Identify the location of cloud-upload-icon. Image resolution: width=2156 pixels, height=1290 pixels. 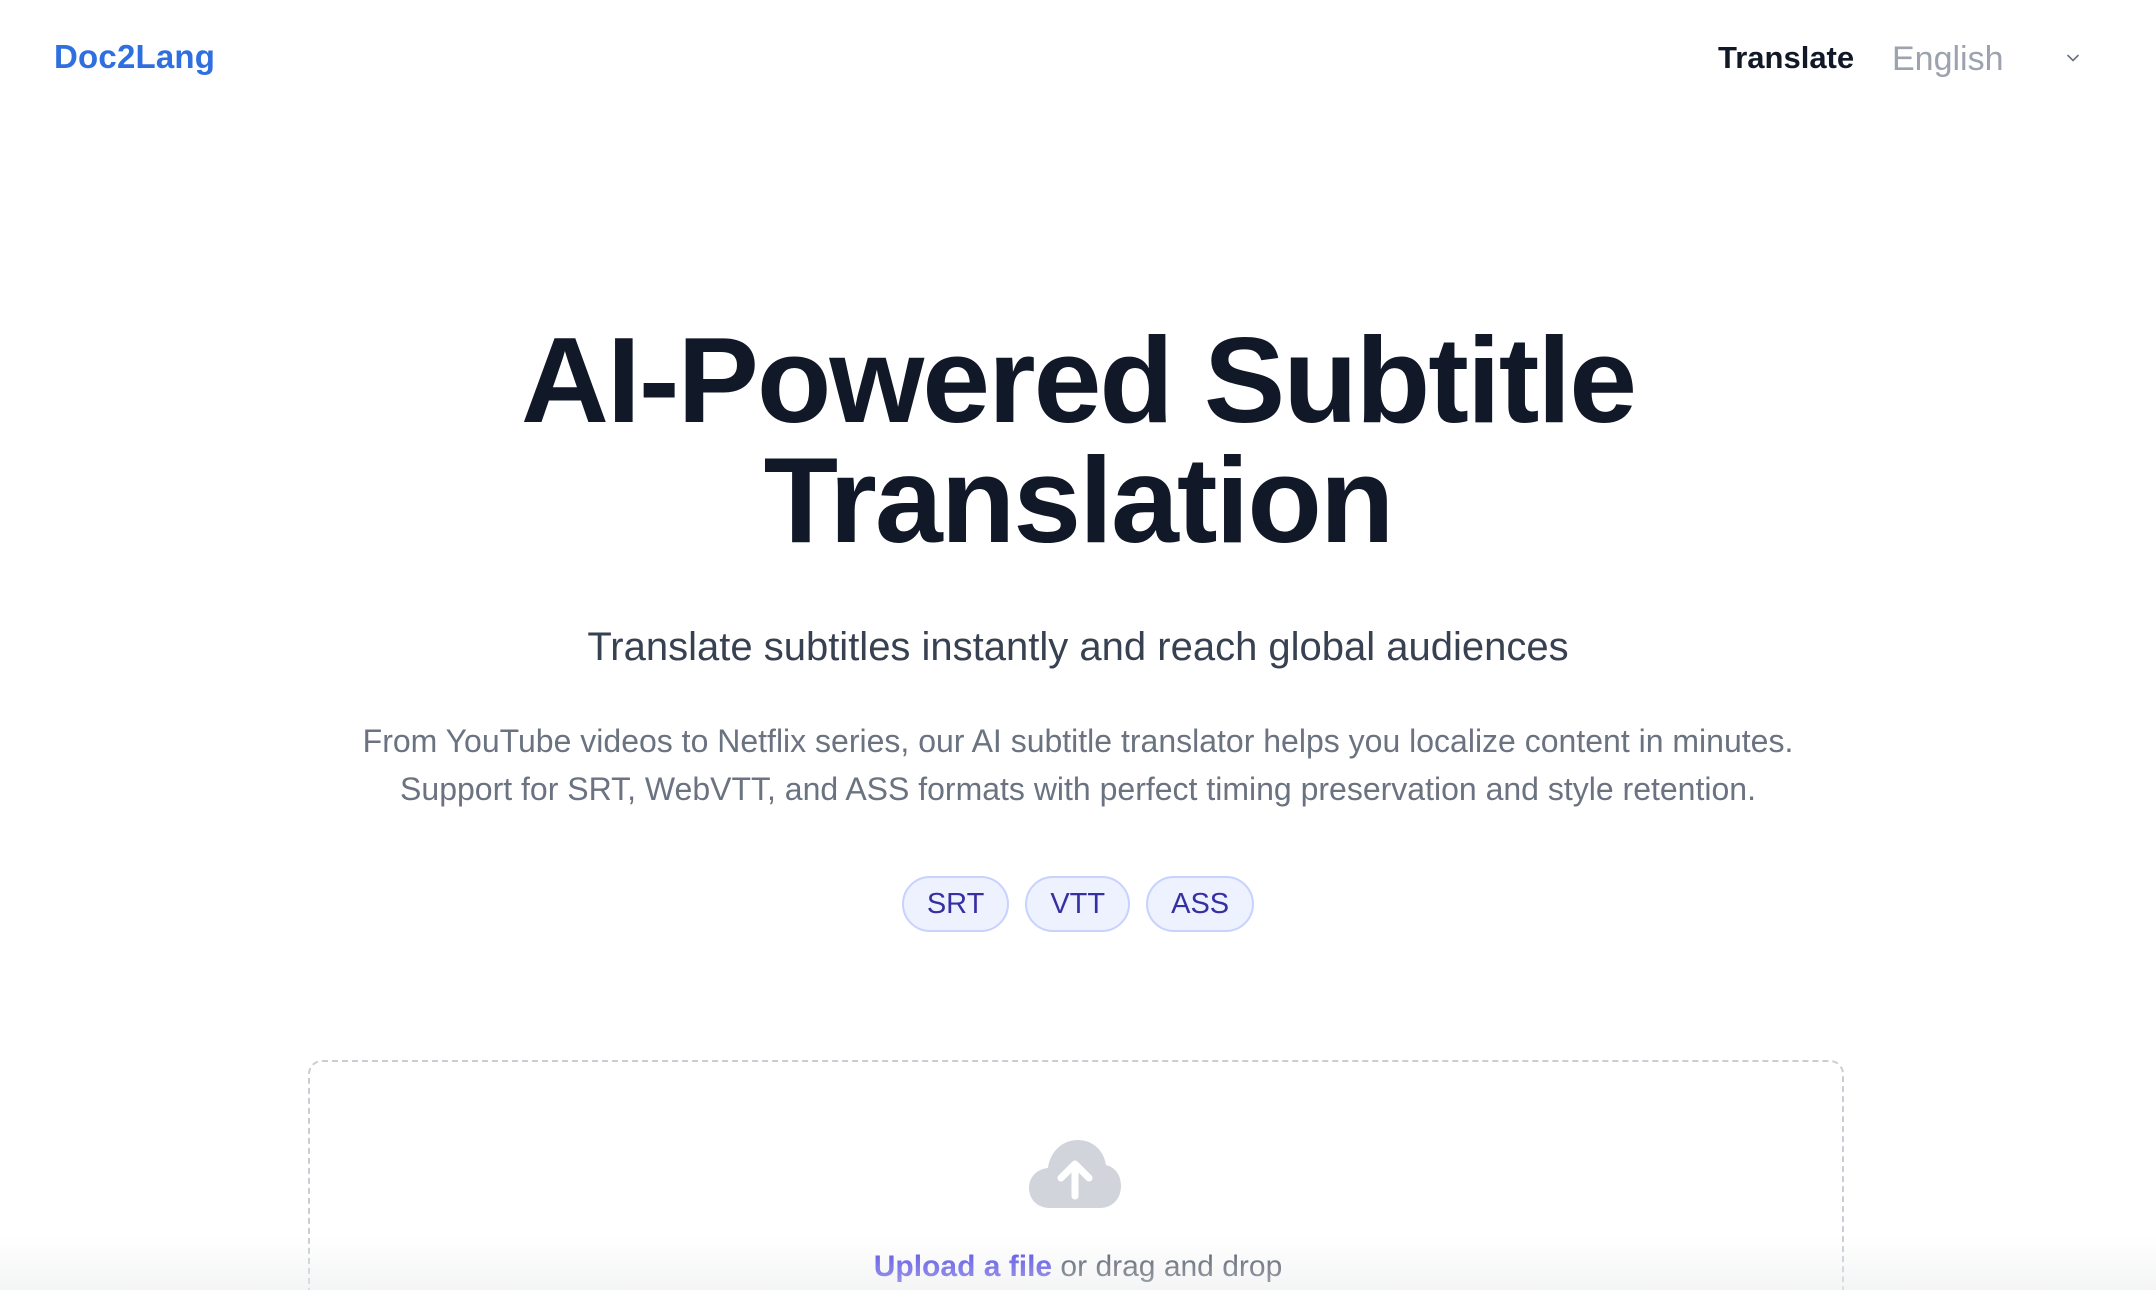
(1075, 1174).